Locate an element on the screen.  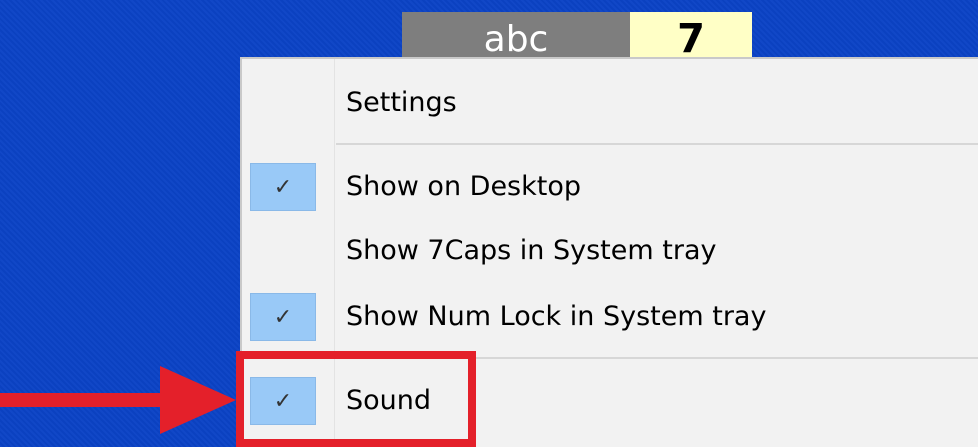
menu-item-label: Show Num Lock in System tray is located at coordinates (556, 316).